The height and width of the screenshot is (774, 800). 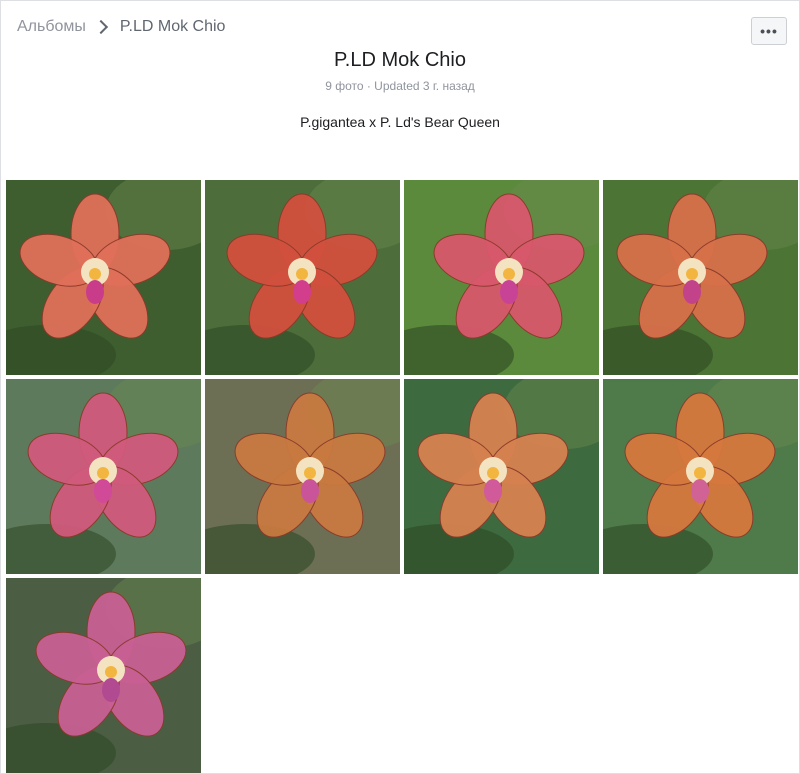 What do you see at coordinates (769, 31) in the screenshot?
I see `more-options-button: •••` at bounding box center [769, 31].